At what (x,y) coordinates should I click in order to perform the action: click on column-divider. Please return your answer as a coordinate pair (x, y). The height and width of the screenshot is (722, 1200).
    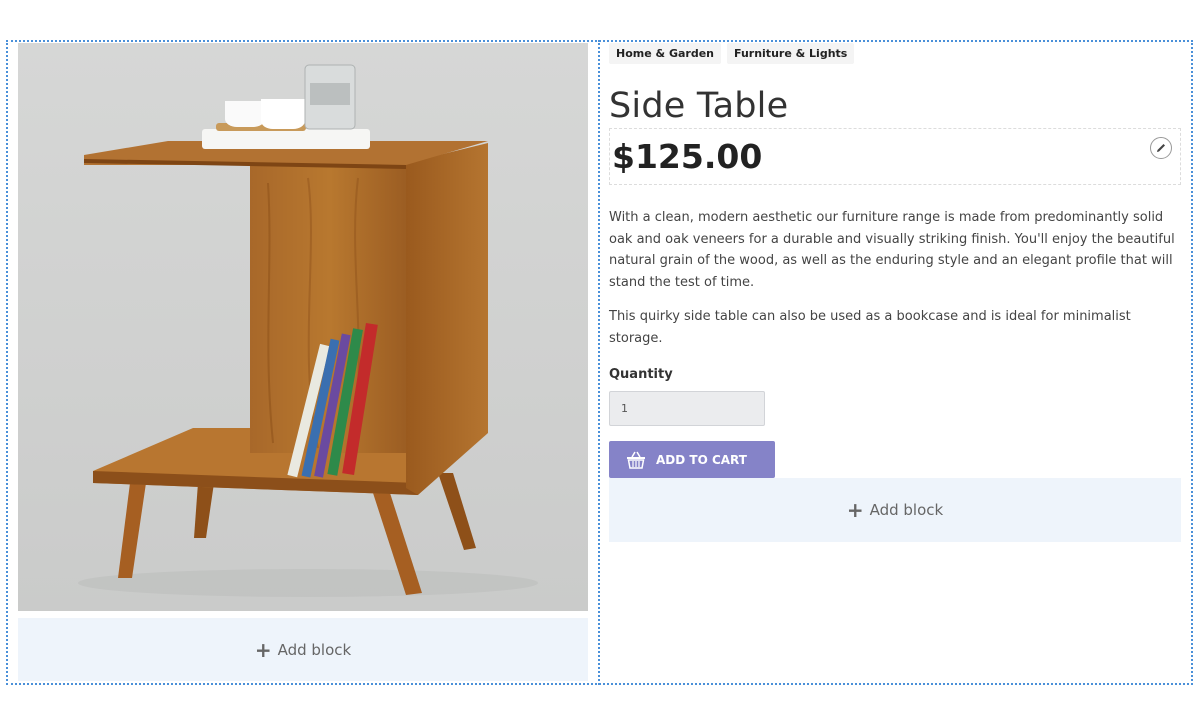
    Looking at the image, I should click on (599, 362).